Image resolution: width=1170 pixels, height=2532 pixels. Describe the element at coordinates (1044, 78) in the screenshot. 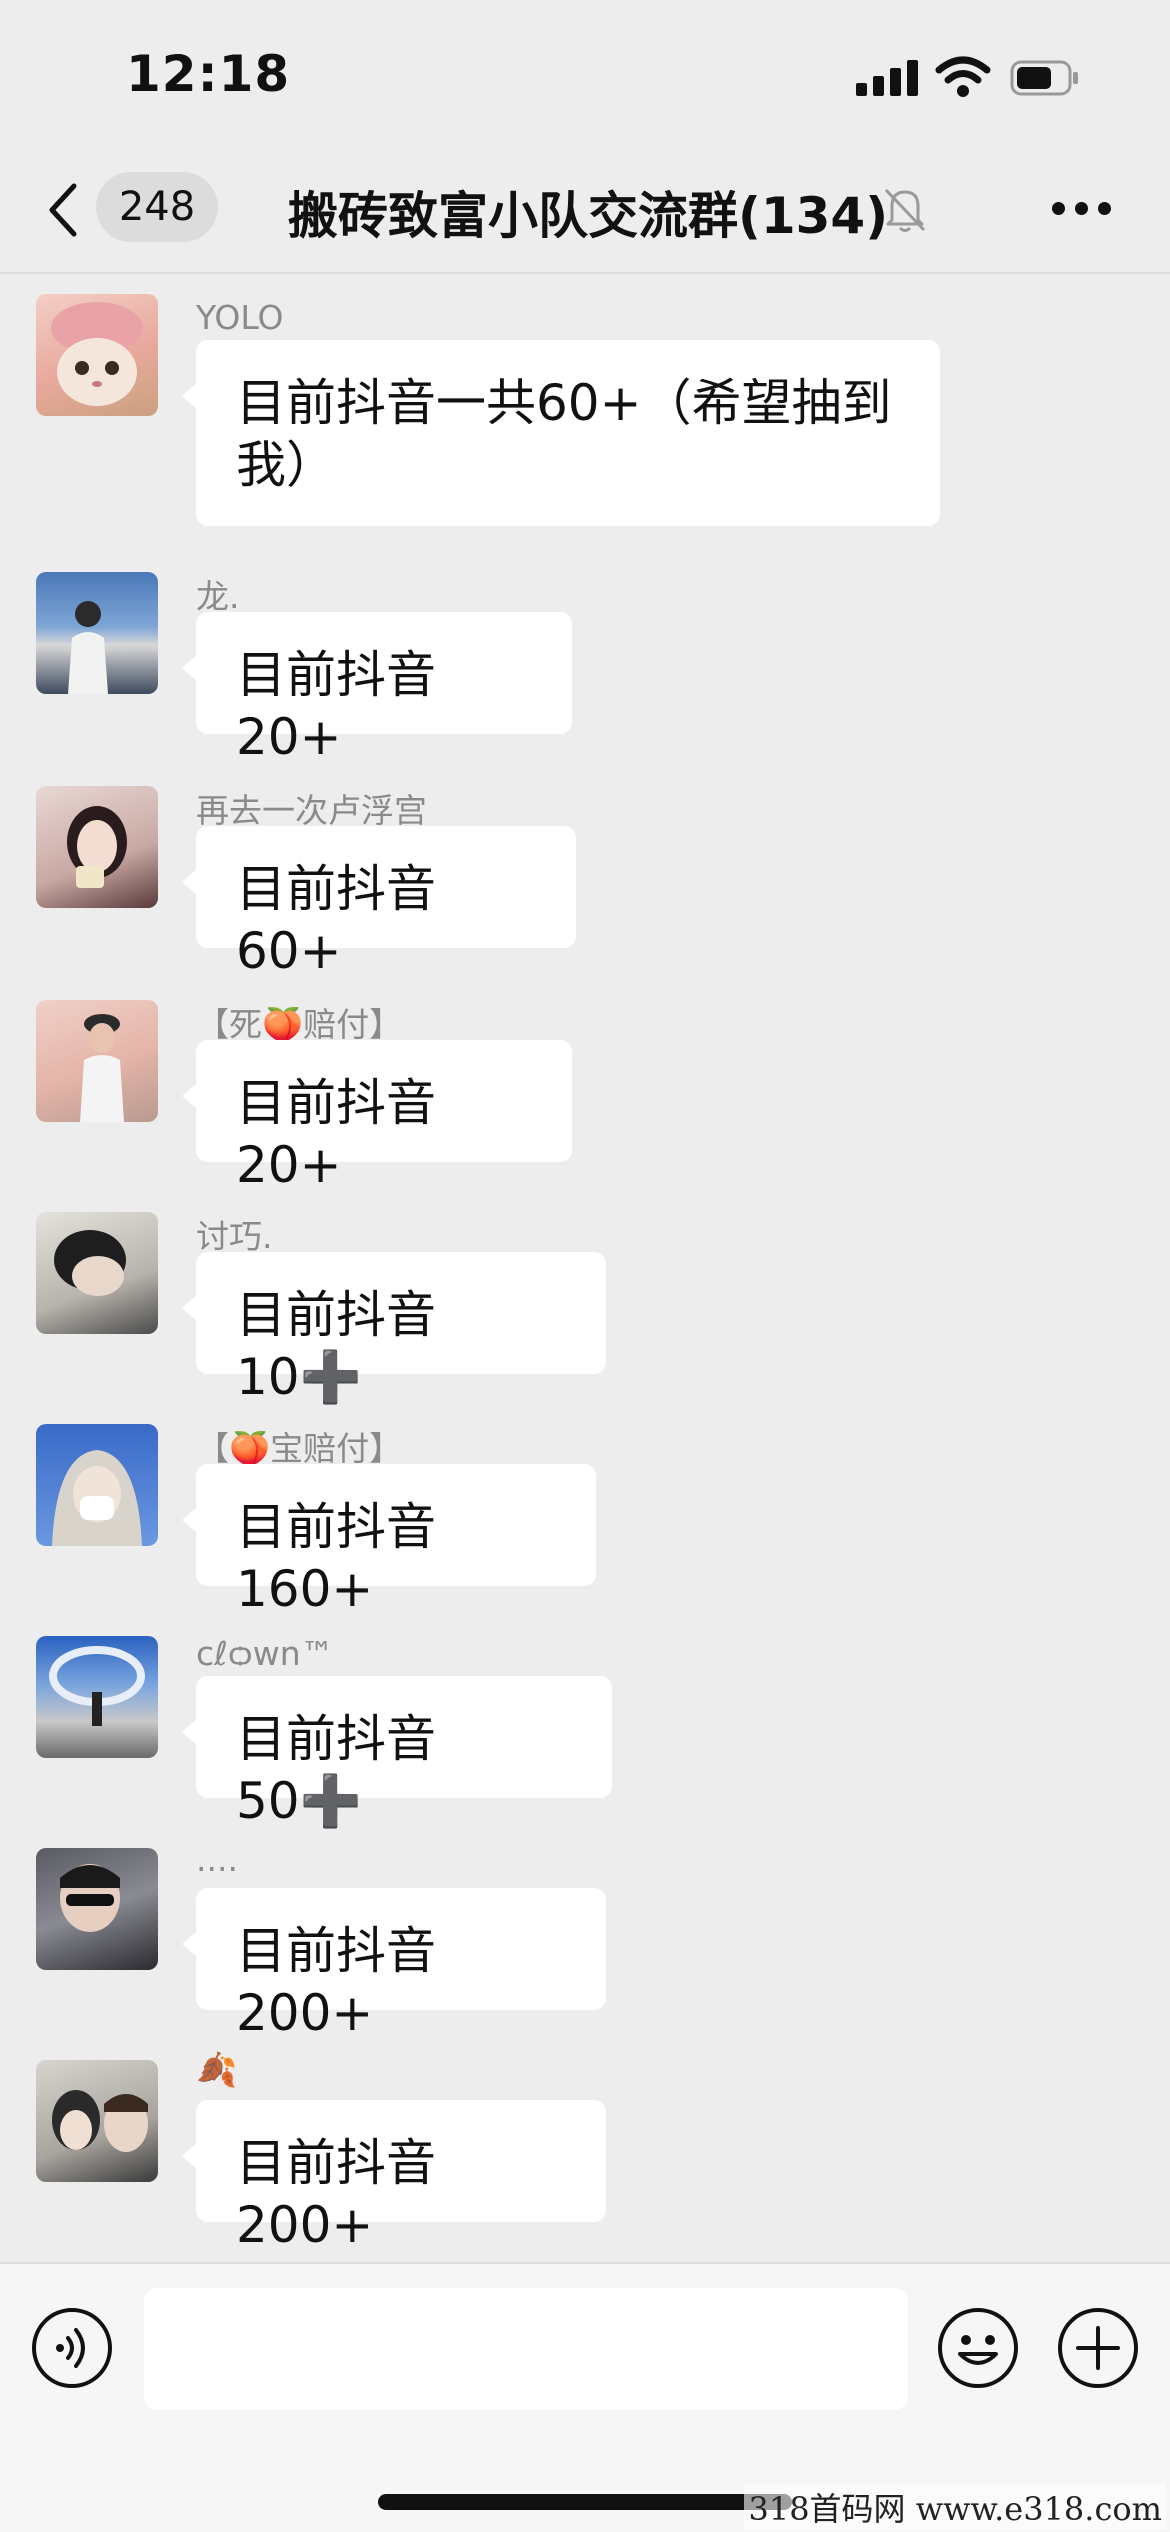

I see `battery-icon` at that location.